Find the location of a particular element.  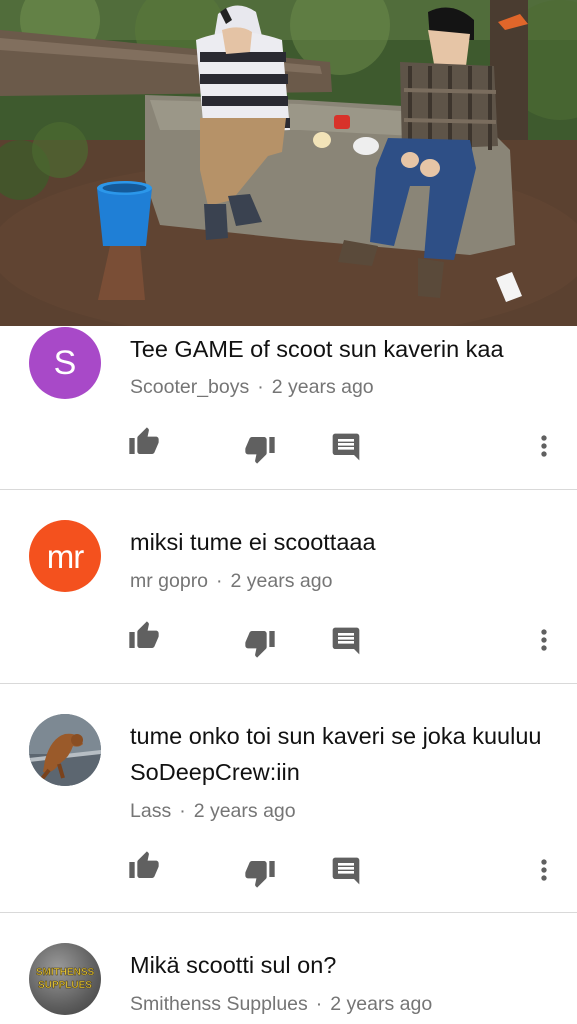

avatar: SMITHENSS SUPPLUES is located at coordinates (65, 979).